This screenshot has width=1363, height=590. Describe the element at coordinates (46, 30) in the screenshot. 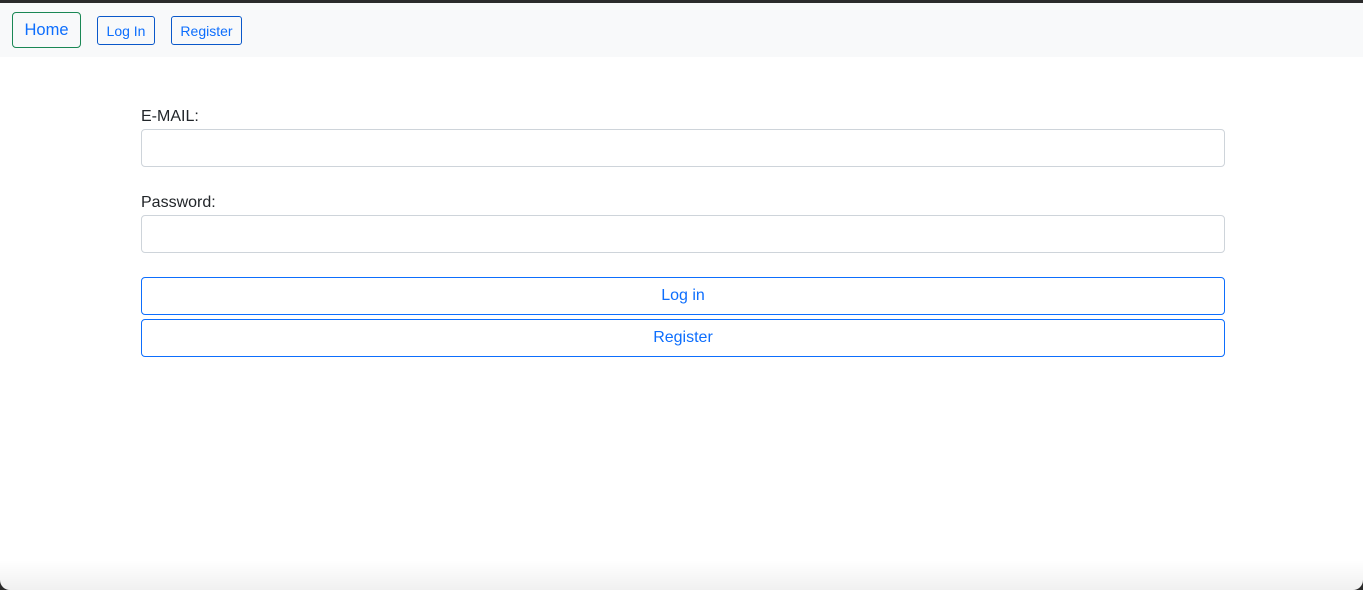

I see `home-button: Home` at that location.